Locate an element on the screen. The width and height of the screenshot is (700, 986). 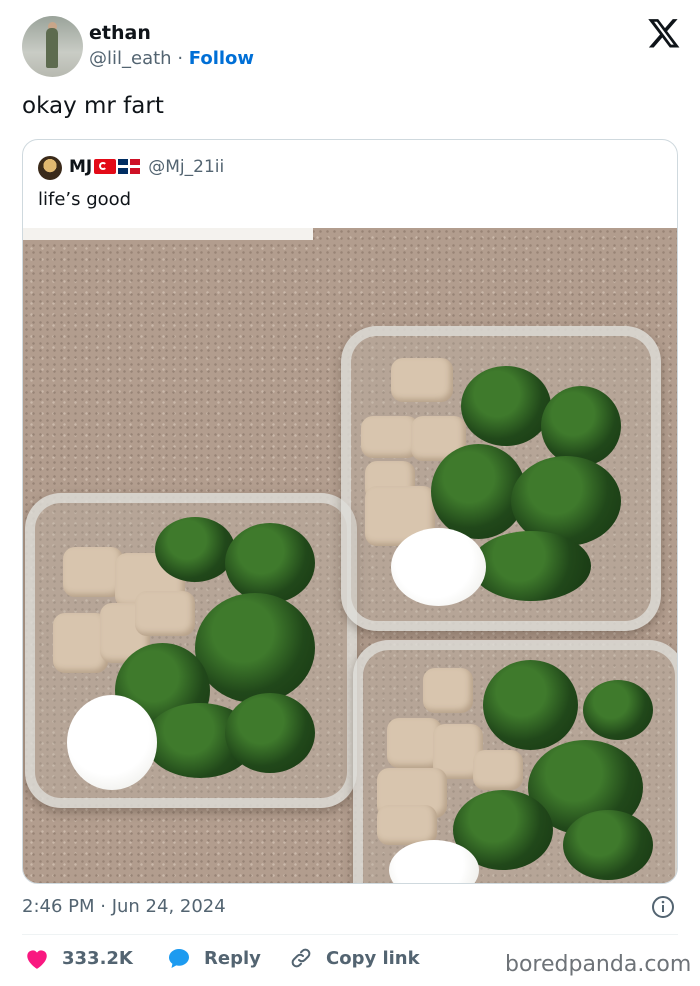
follow-button: Follow is located at coordinates (221, 58).